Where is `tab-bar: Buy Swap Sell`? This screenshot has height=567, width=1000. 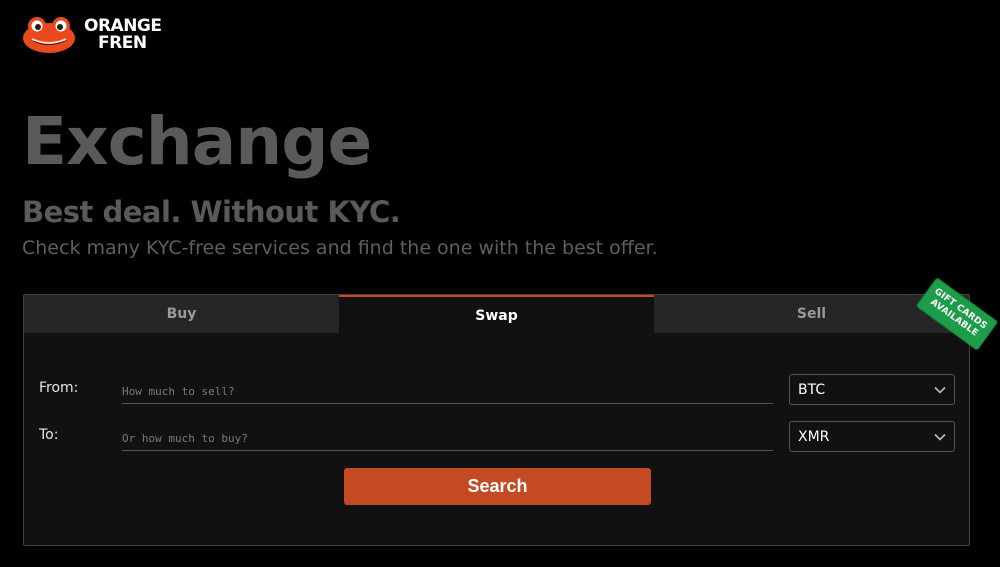
tab-bar: Buy Swap Sell is located at coordinates (496, 314).